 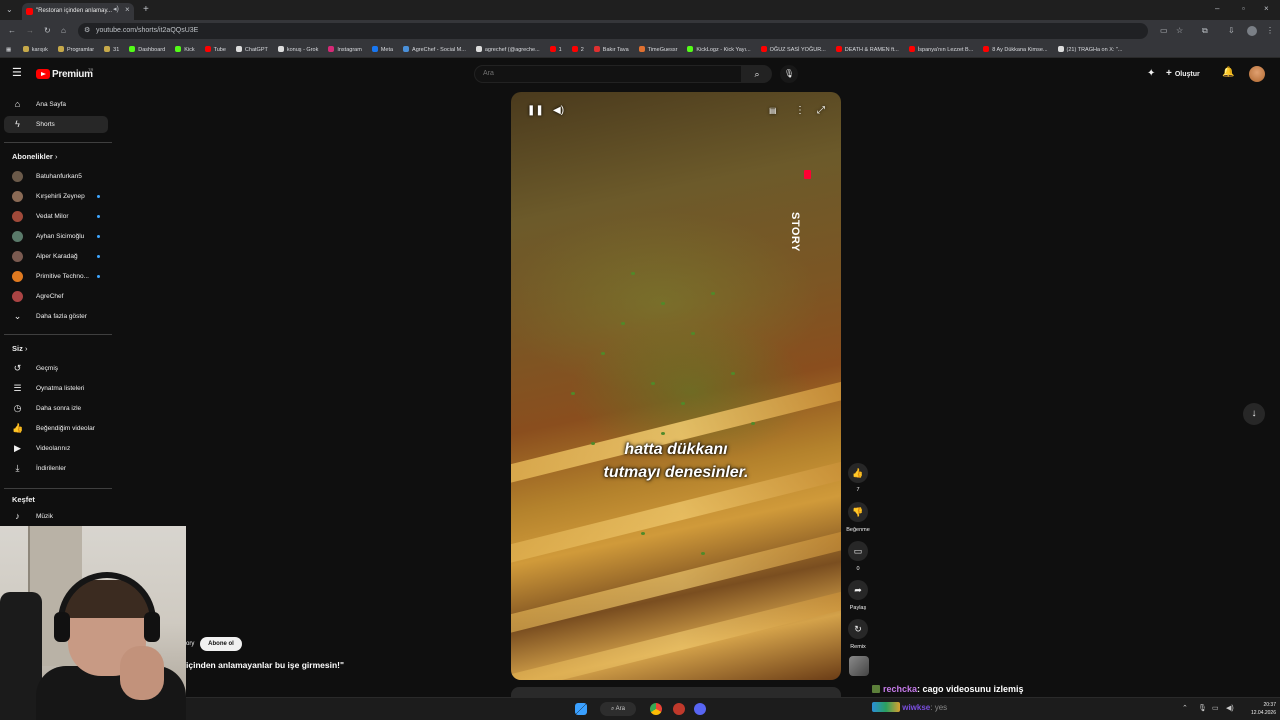 What do you see at coordinates (56, 124) in the screenshot?
I see `sidebar-item-shorts: ϟ Shorts` at bounding box center [56, 124].